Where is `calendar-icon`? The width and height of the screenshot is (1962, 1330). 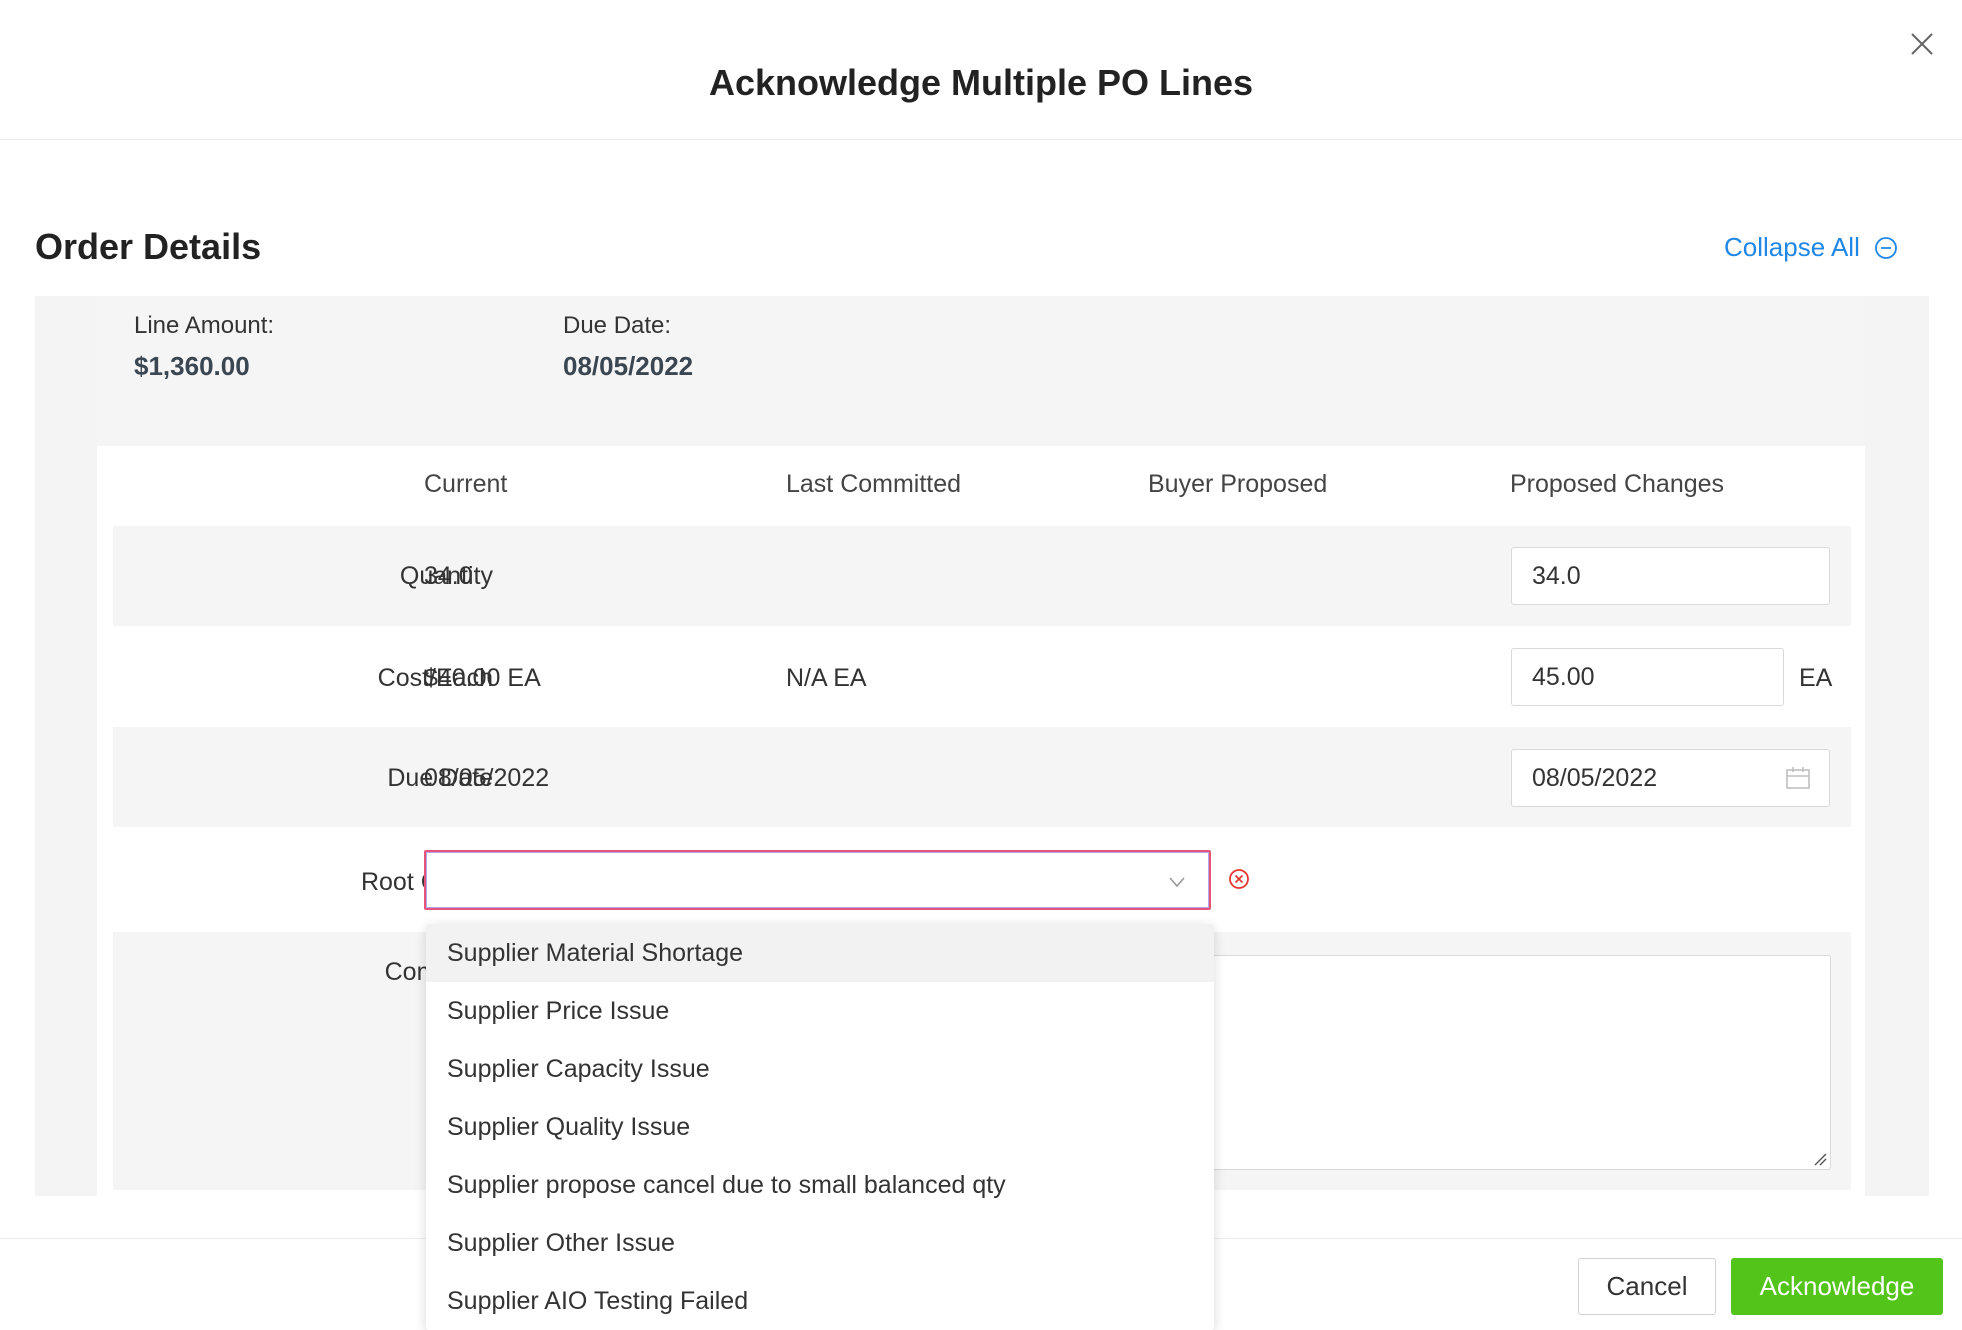 calendar-icon is located at coordinates (1798, 778).